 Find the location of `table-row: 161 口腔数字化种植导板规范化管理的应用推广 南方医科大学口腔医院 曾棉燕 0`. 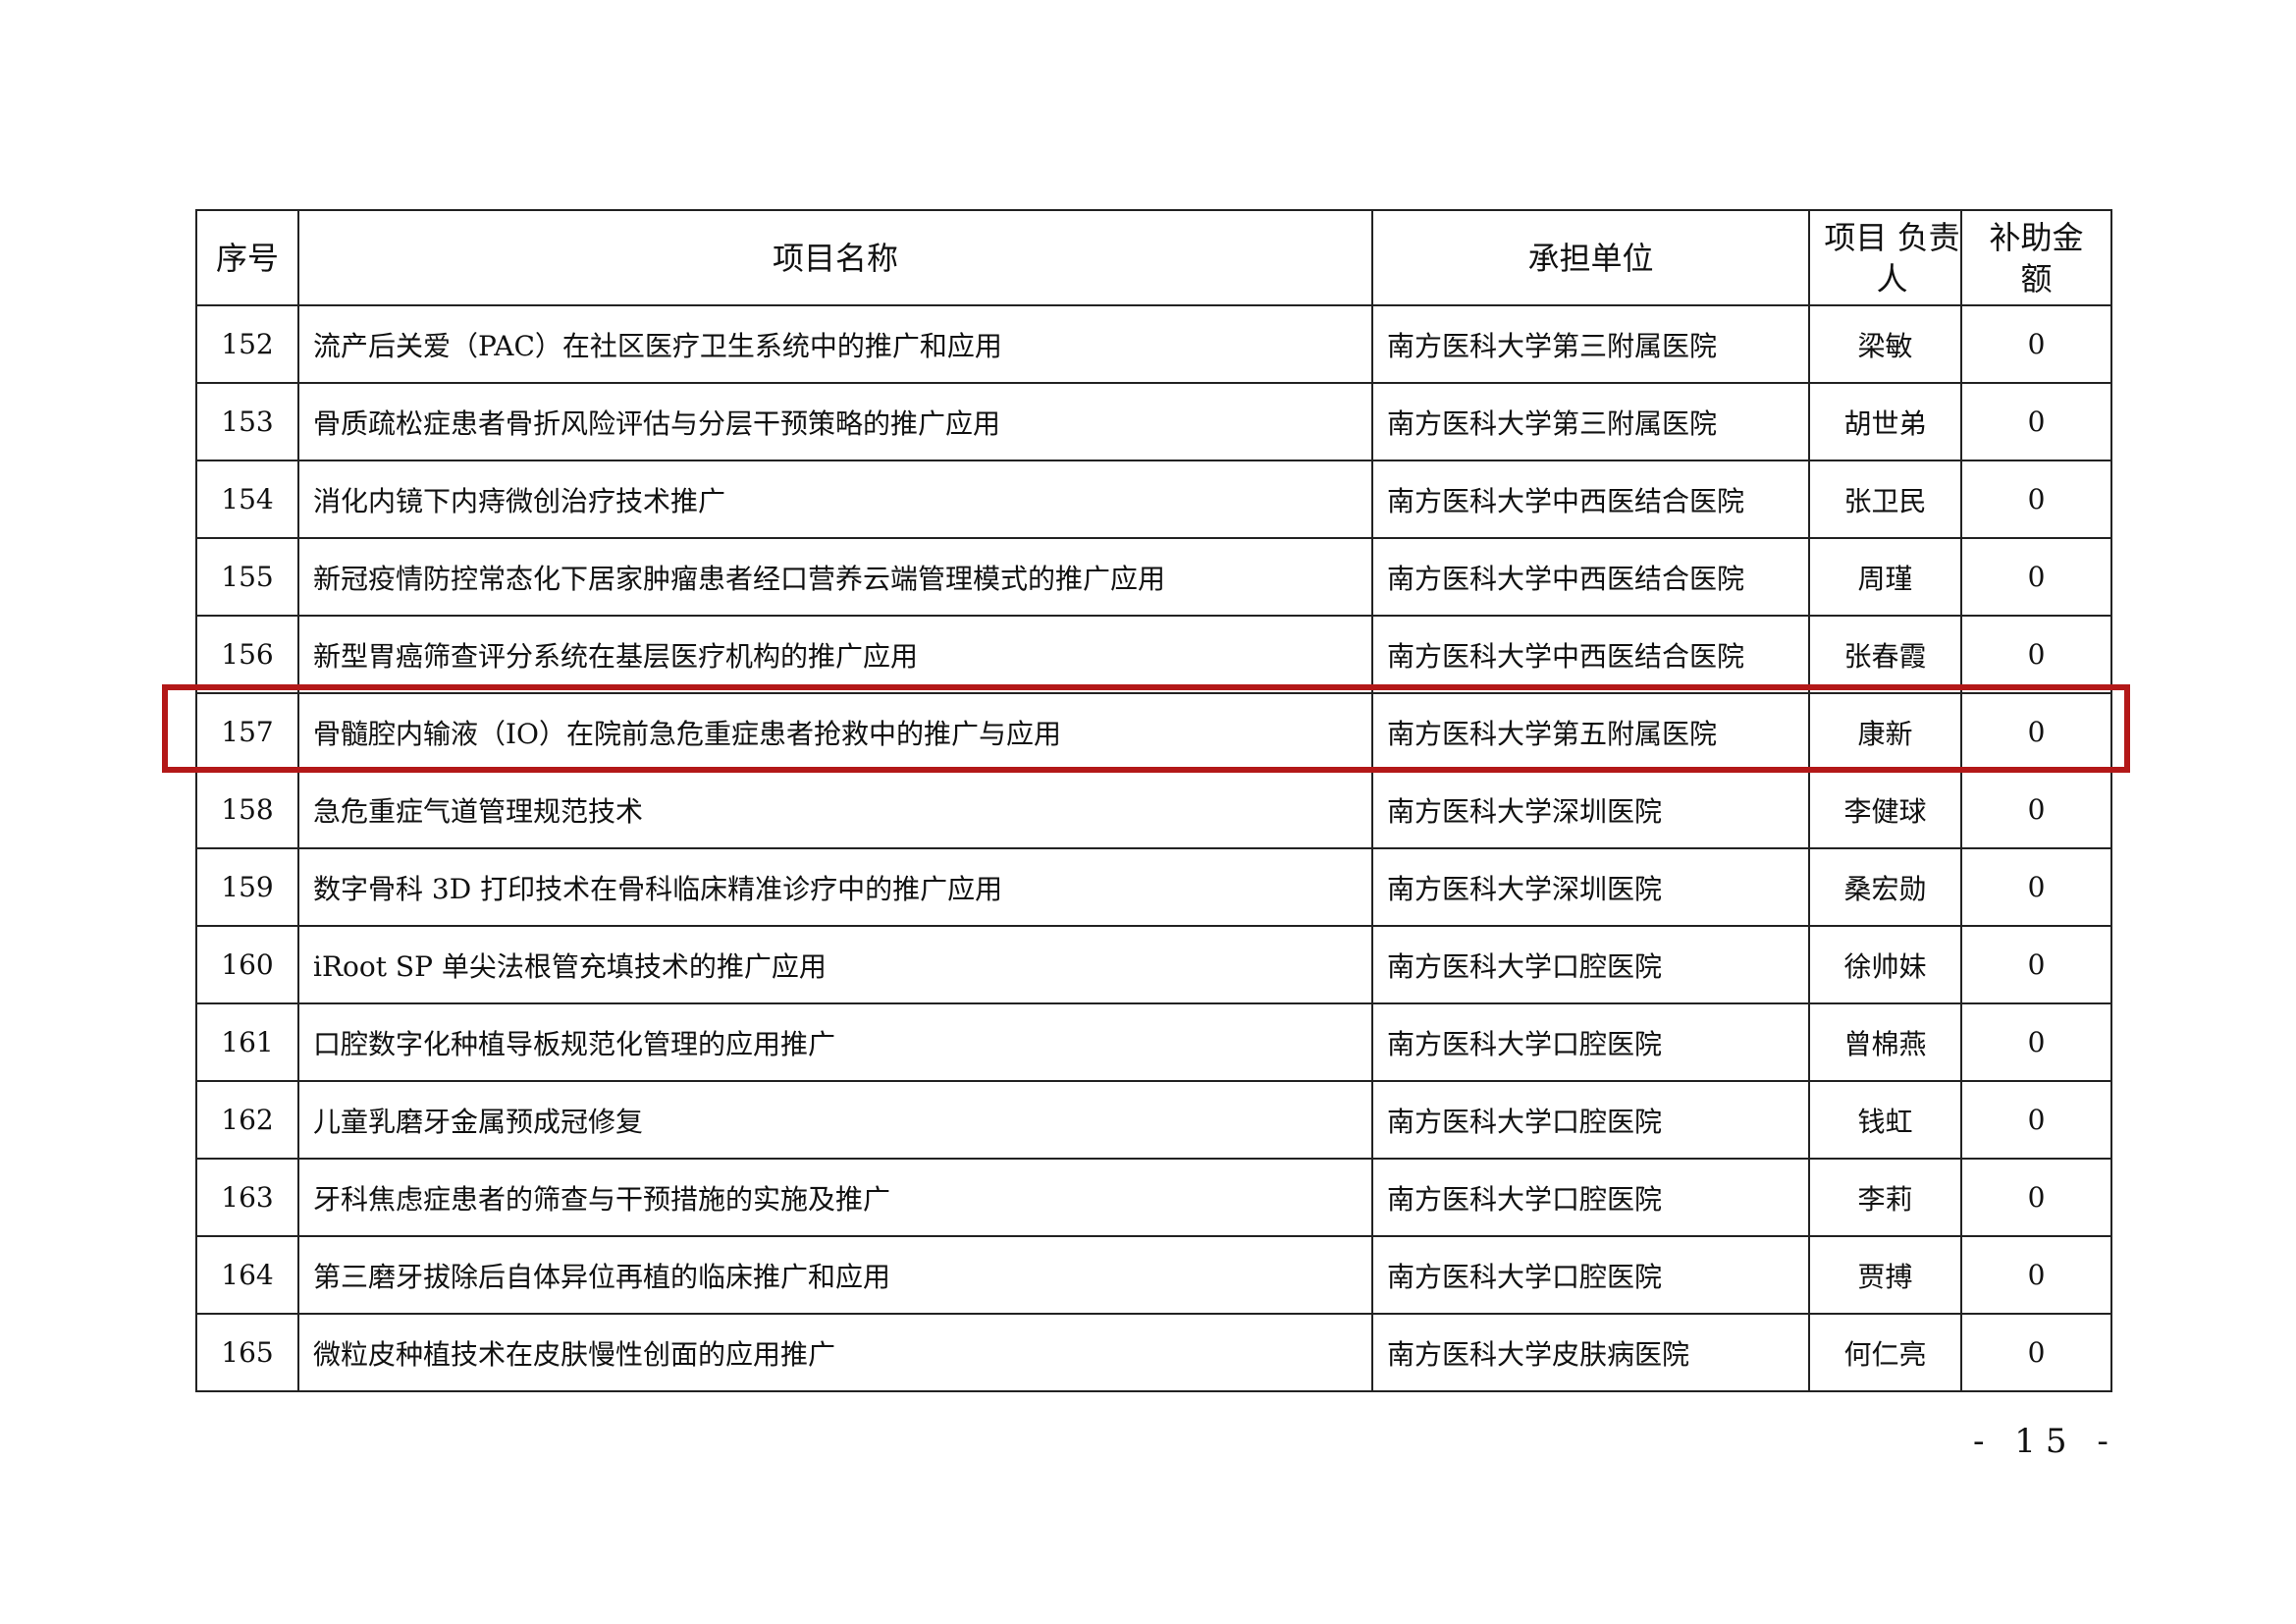

table-row: 161 口腔数字化种植导板规范化管理的应用推广 南方医科大学口腔医院 曾棉燕 0 is located at coordinates (1153, 1042).